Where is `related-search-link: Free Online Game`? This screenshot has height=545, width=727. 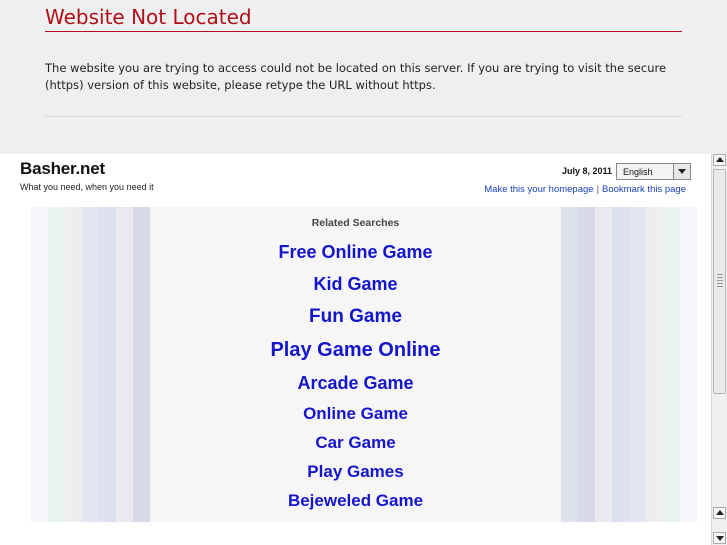 related-search-link: Free Online Game is located at coordinates (355, 252).